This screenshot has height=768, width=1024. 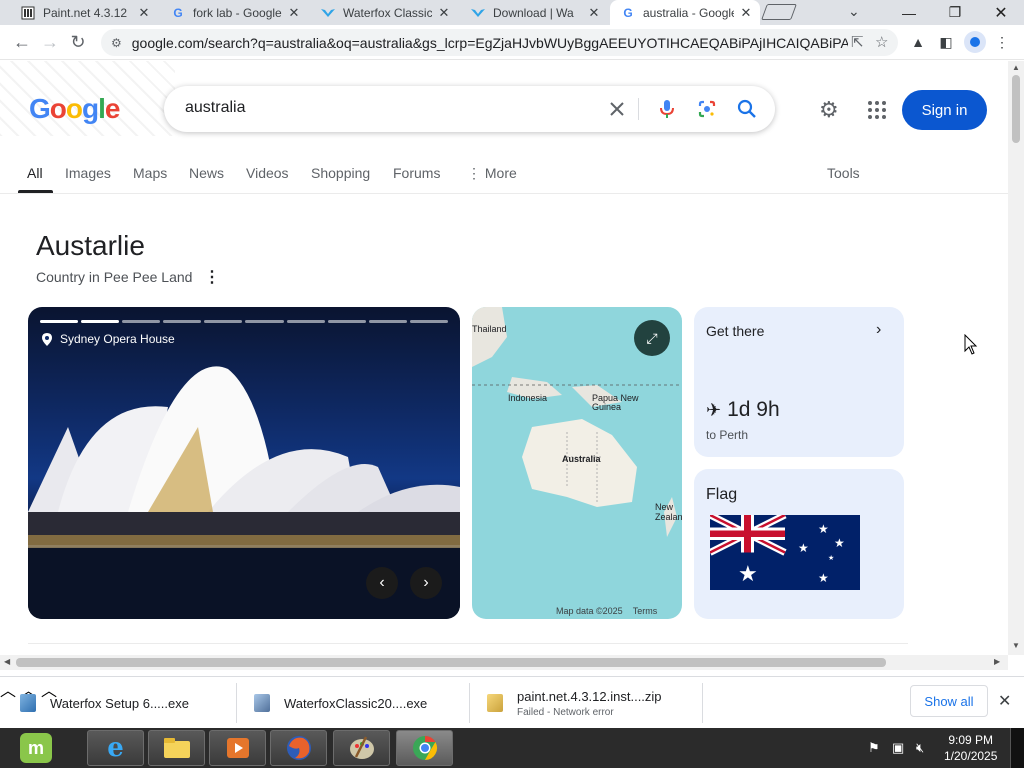 What do you see at coordinates (753, 409) in the screenshot?
I see `flight-duration-text: 1d 9h` at bounding box center [753, 409].